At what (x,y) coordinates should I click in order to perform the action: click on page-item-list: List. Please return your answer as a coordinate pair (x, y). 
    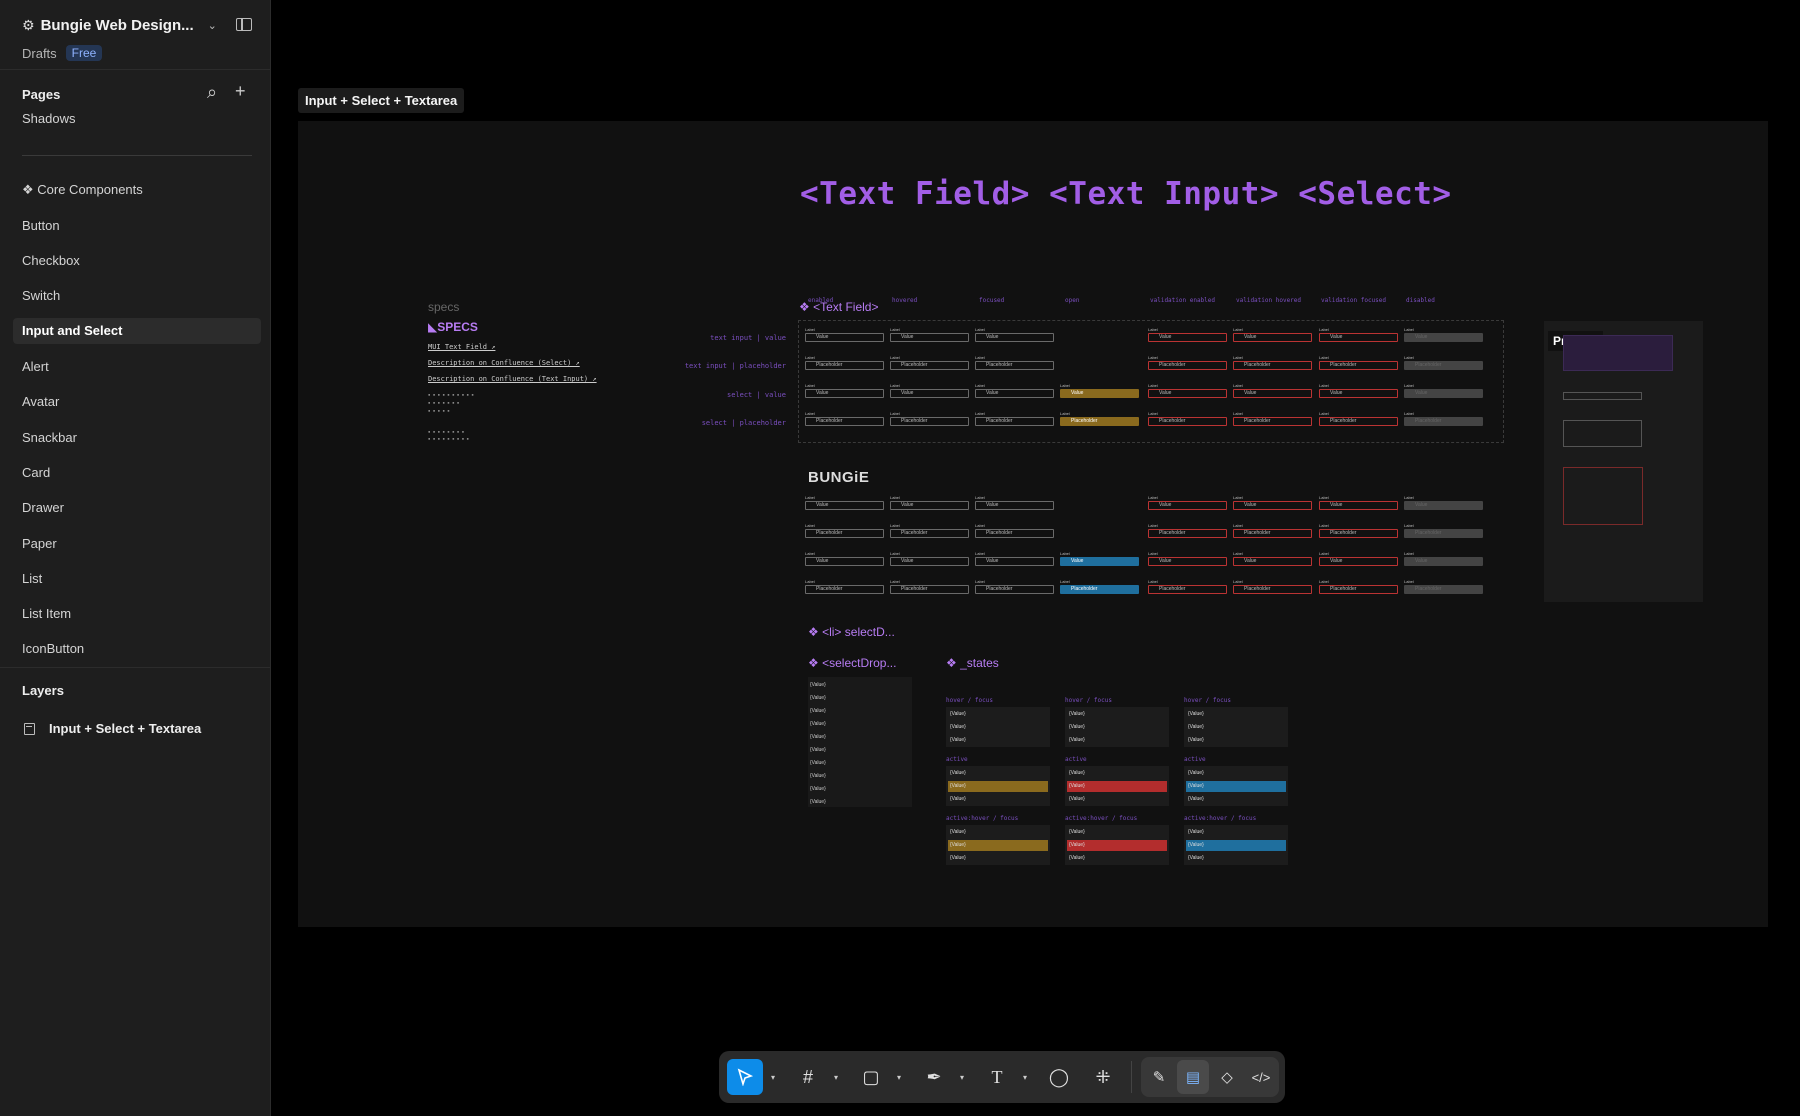
    Looking at the image, I should click on (137, 579).